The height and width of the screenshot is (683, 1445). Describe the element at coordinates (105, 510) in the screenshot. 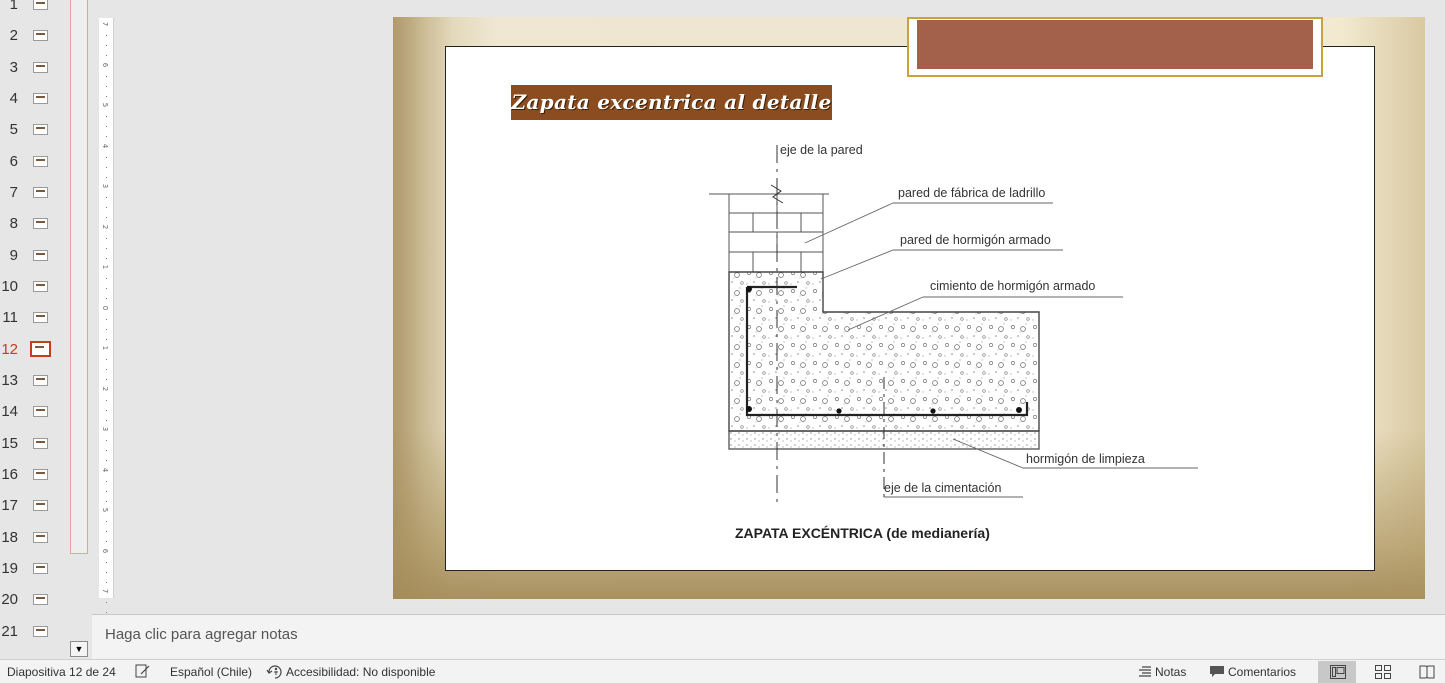

I see `ruler-tick-label: 5` at that location.